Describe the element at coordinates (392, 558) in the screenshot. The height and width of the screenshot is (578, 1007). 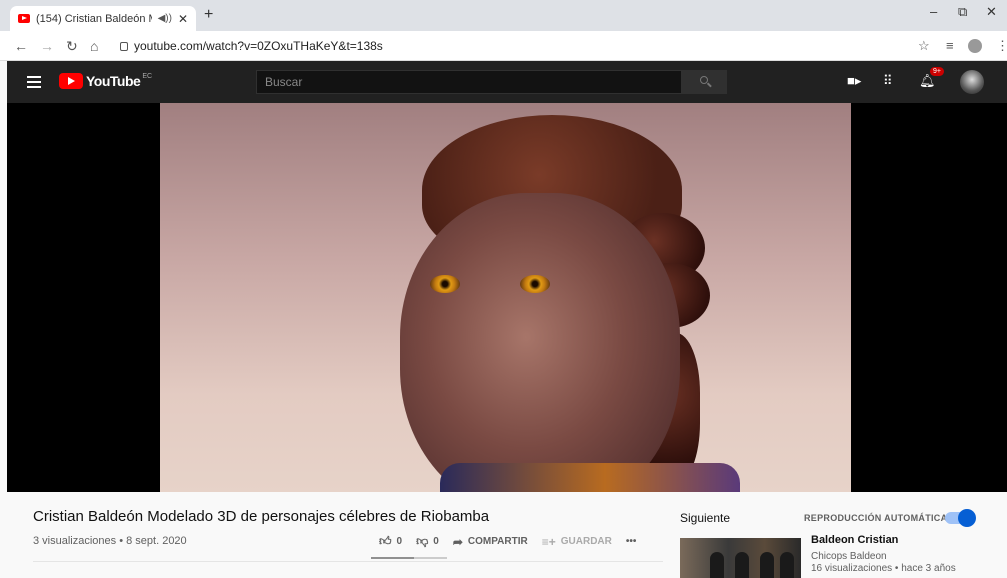
I see `sentiment-bar-likes` at that location.